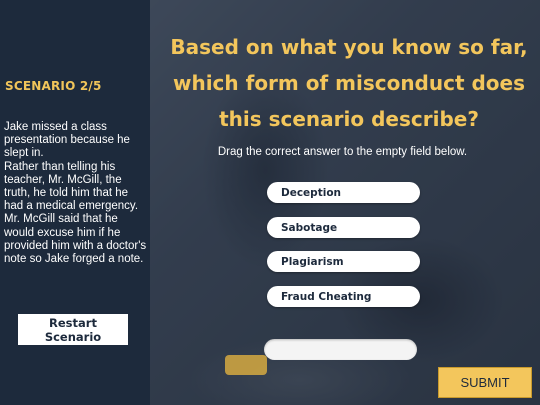  I want to click on desk-lamp-graphic, so click(246, 365).